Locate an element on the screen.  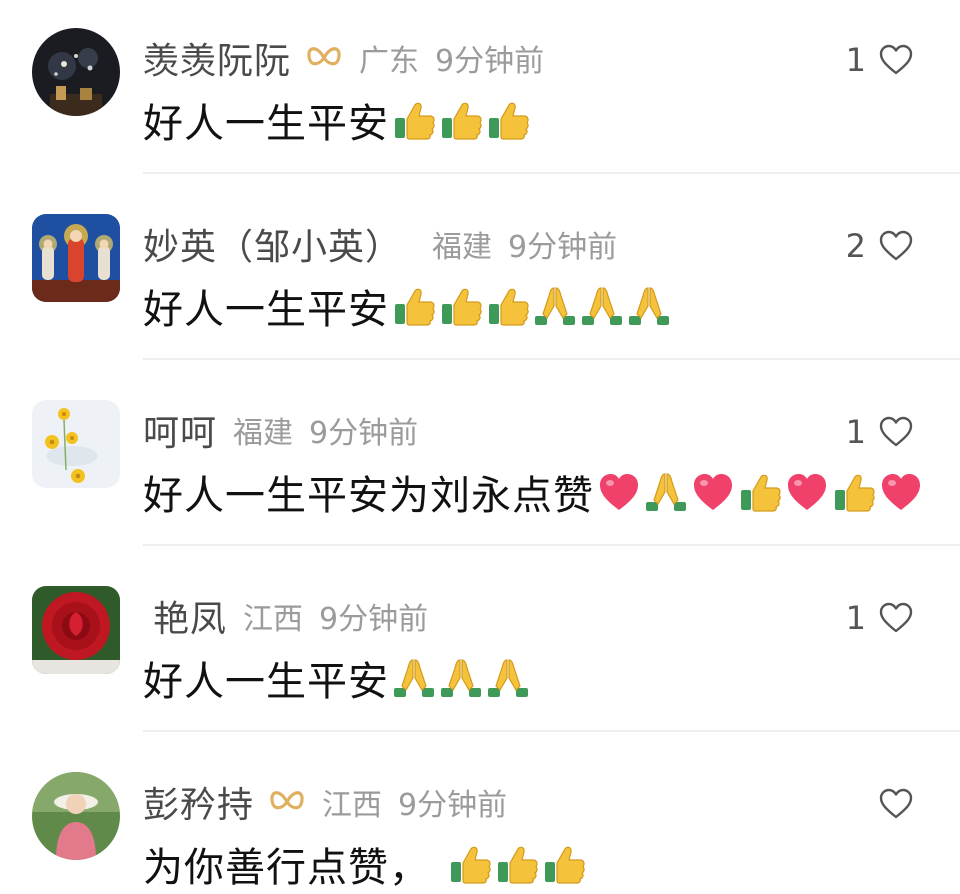
comment-meta: 羡羡阮阮 广东 9分钟前 is located at coordinates (343, 58).